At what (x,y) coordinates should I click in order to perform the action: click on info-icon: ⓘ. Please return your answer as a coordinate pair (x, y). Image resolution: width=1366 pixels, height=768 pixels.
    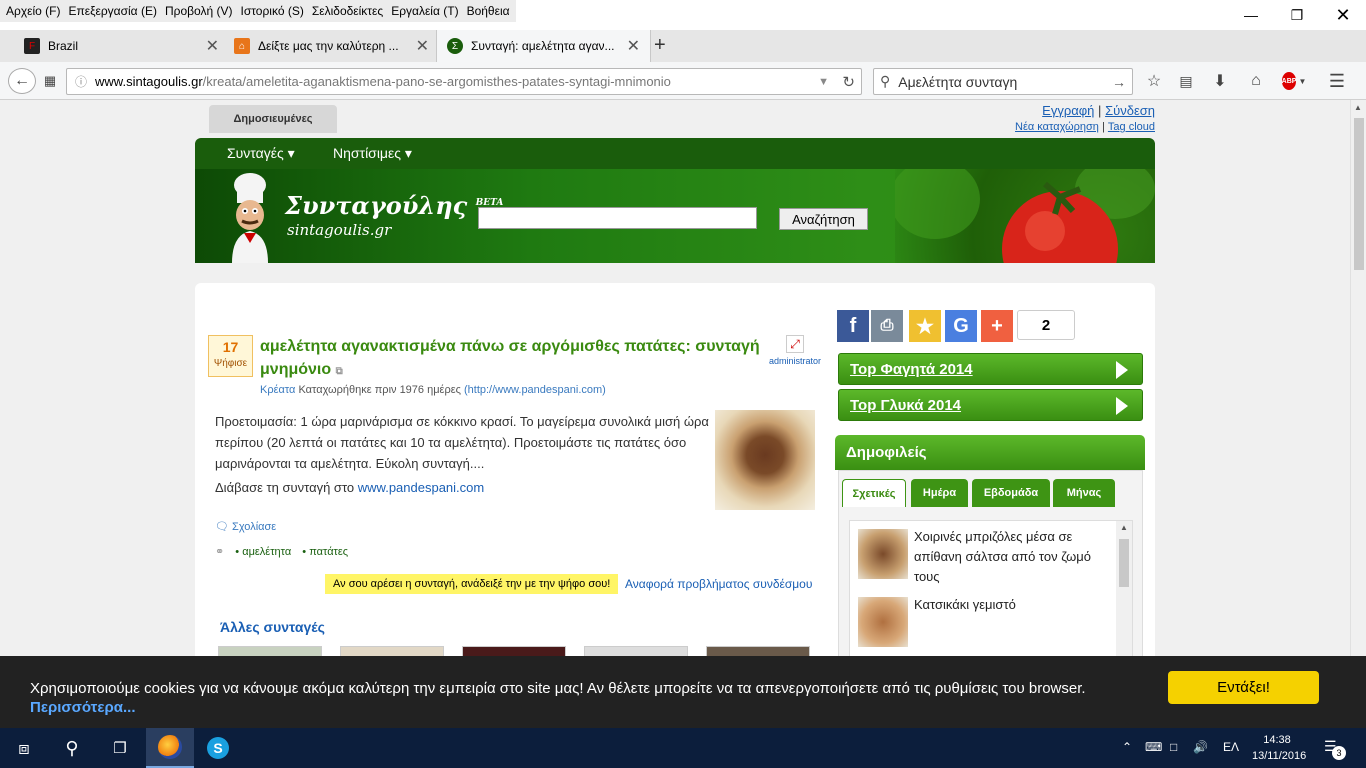
    Looking at the image, I should click on (81, 81).